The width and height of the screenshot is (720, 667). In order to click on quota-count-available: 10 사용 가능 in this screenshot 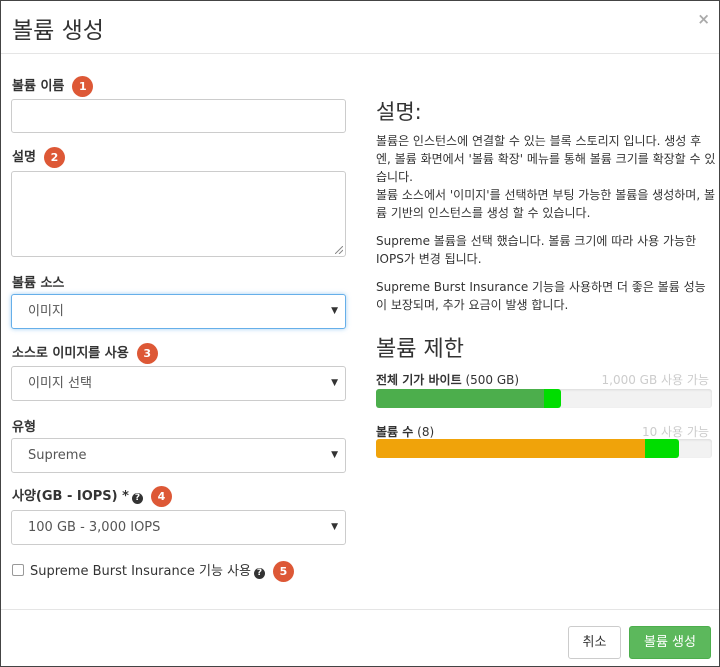, I will do `click(675, 432)`.